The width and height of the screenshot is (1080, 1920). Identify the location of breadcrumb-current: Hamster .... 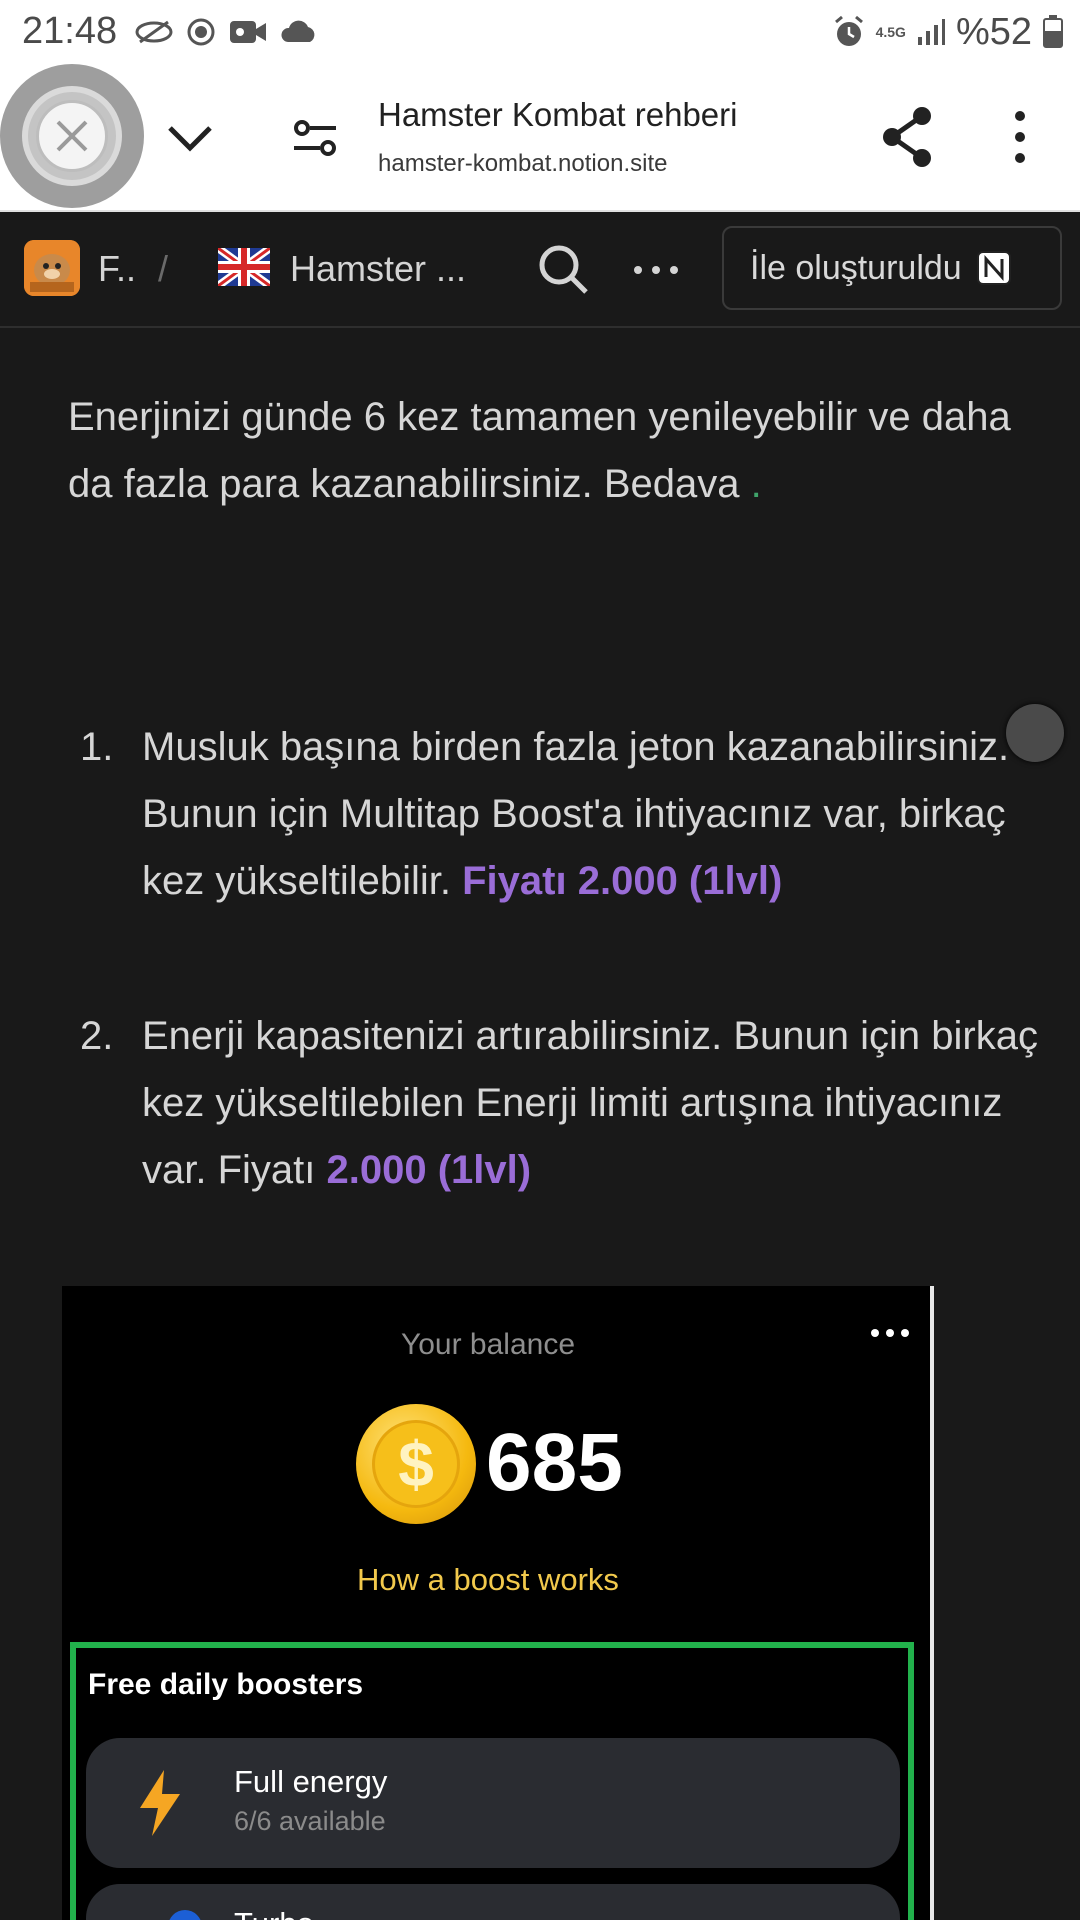
(378, 269).